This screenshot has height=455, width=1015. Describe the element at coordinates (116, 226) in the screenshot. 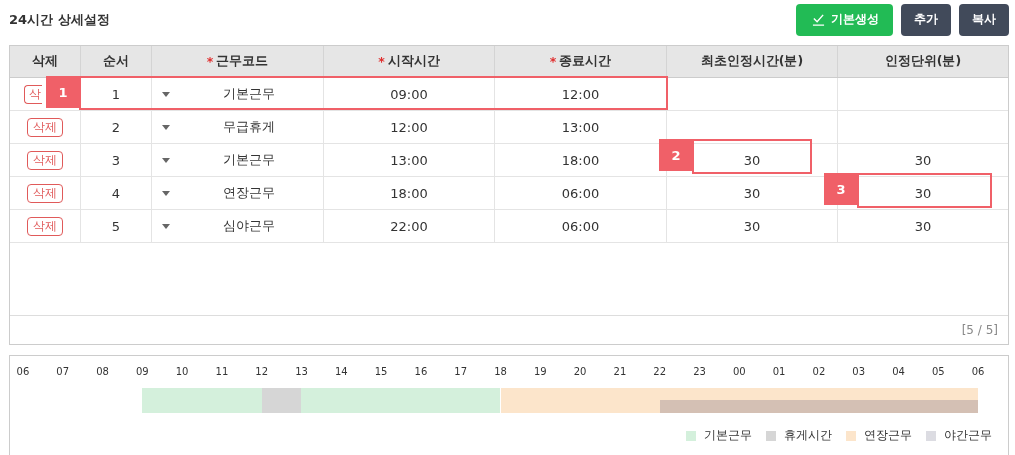

I see `table-cell: 5` at that location.